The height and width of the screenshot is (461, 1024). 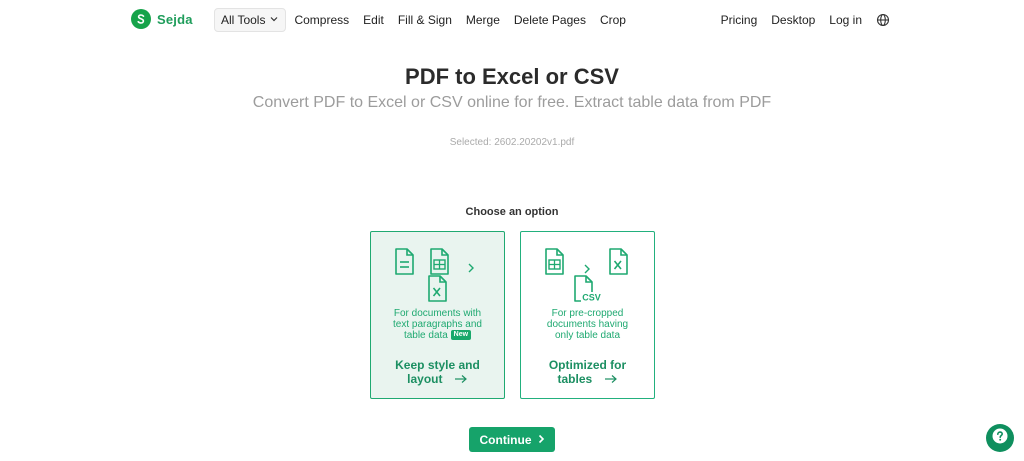 I want to click on nav-link-compress: Compress, so click(x=321, y=20).